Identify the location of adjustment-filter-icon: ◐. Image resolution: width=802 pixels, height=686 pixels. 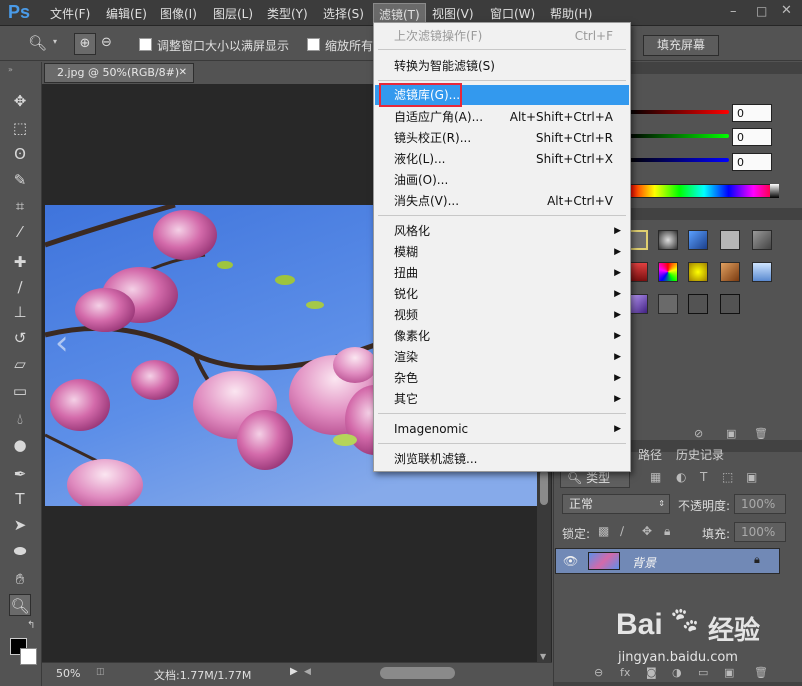
(681, 477).